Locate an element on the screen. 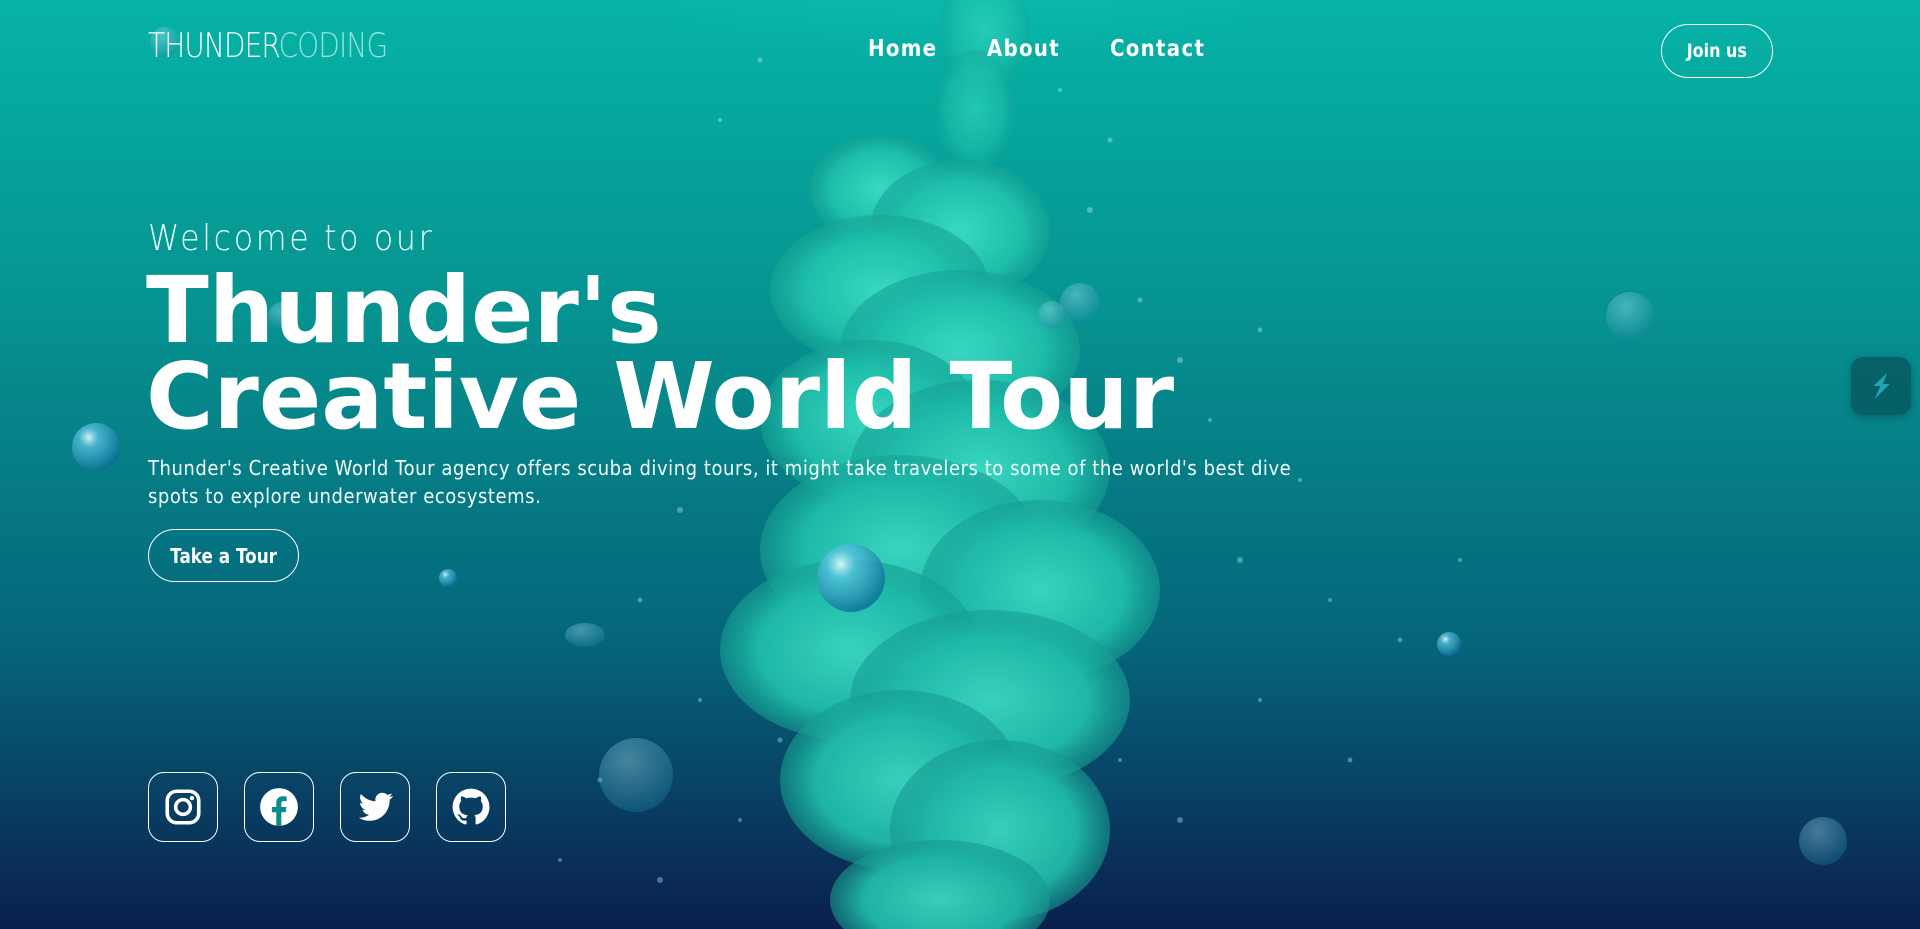 This screenshot has width=1920, height=929. take-a-tour-label: Take a Tour is located at coordinates (223, 555).